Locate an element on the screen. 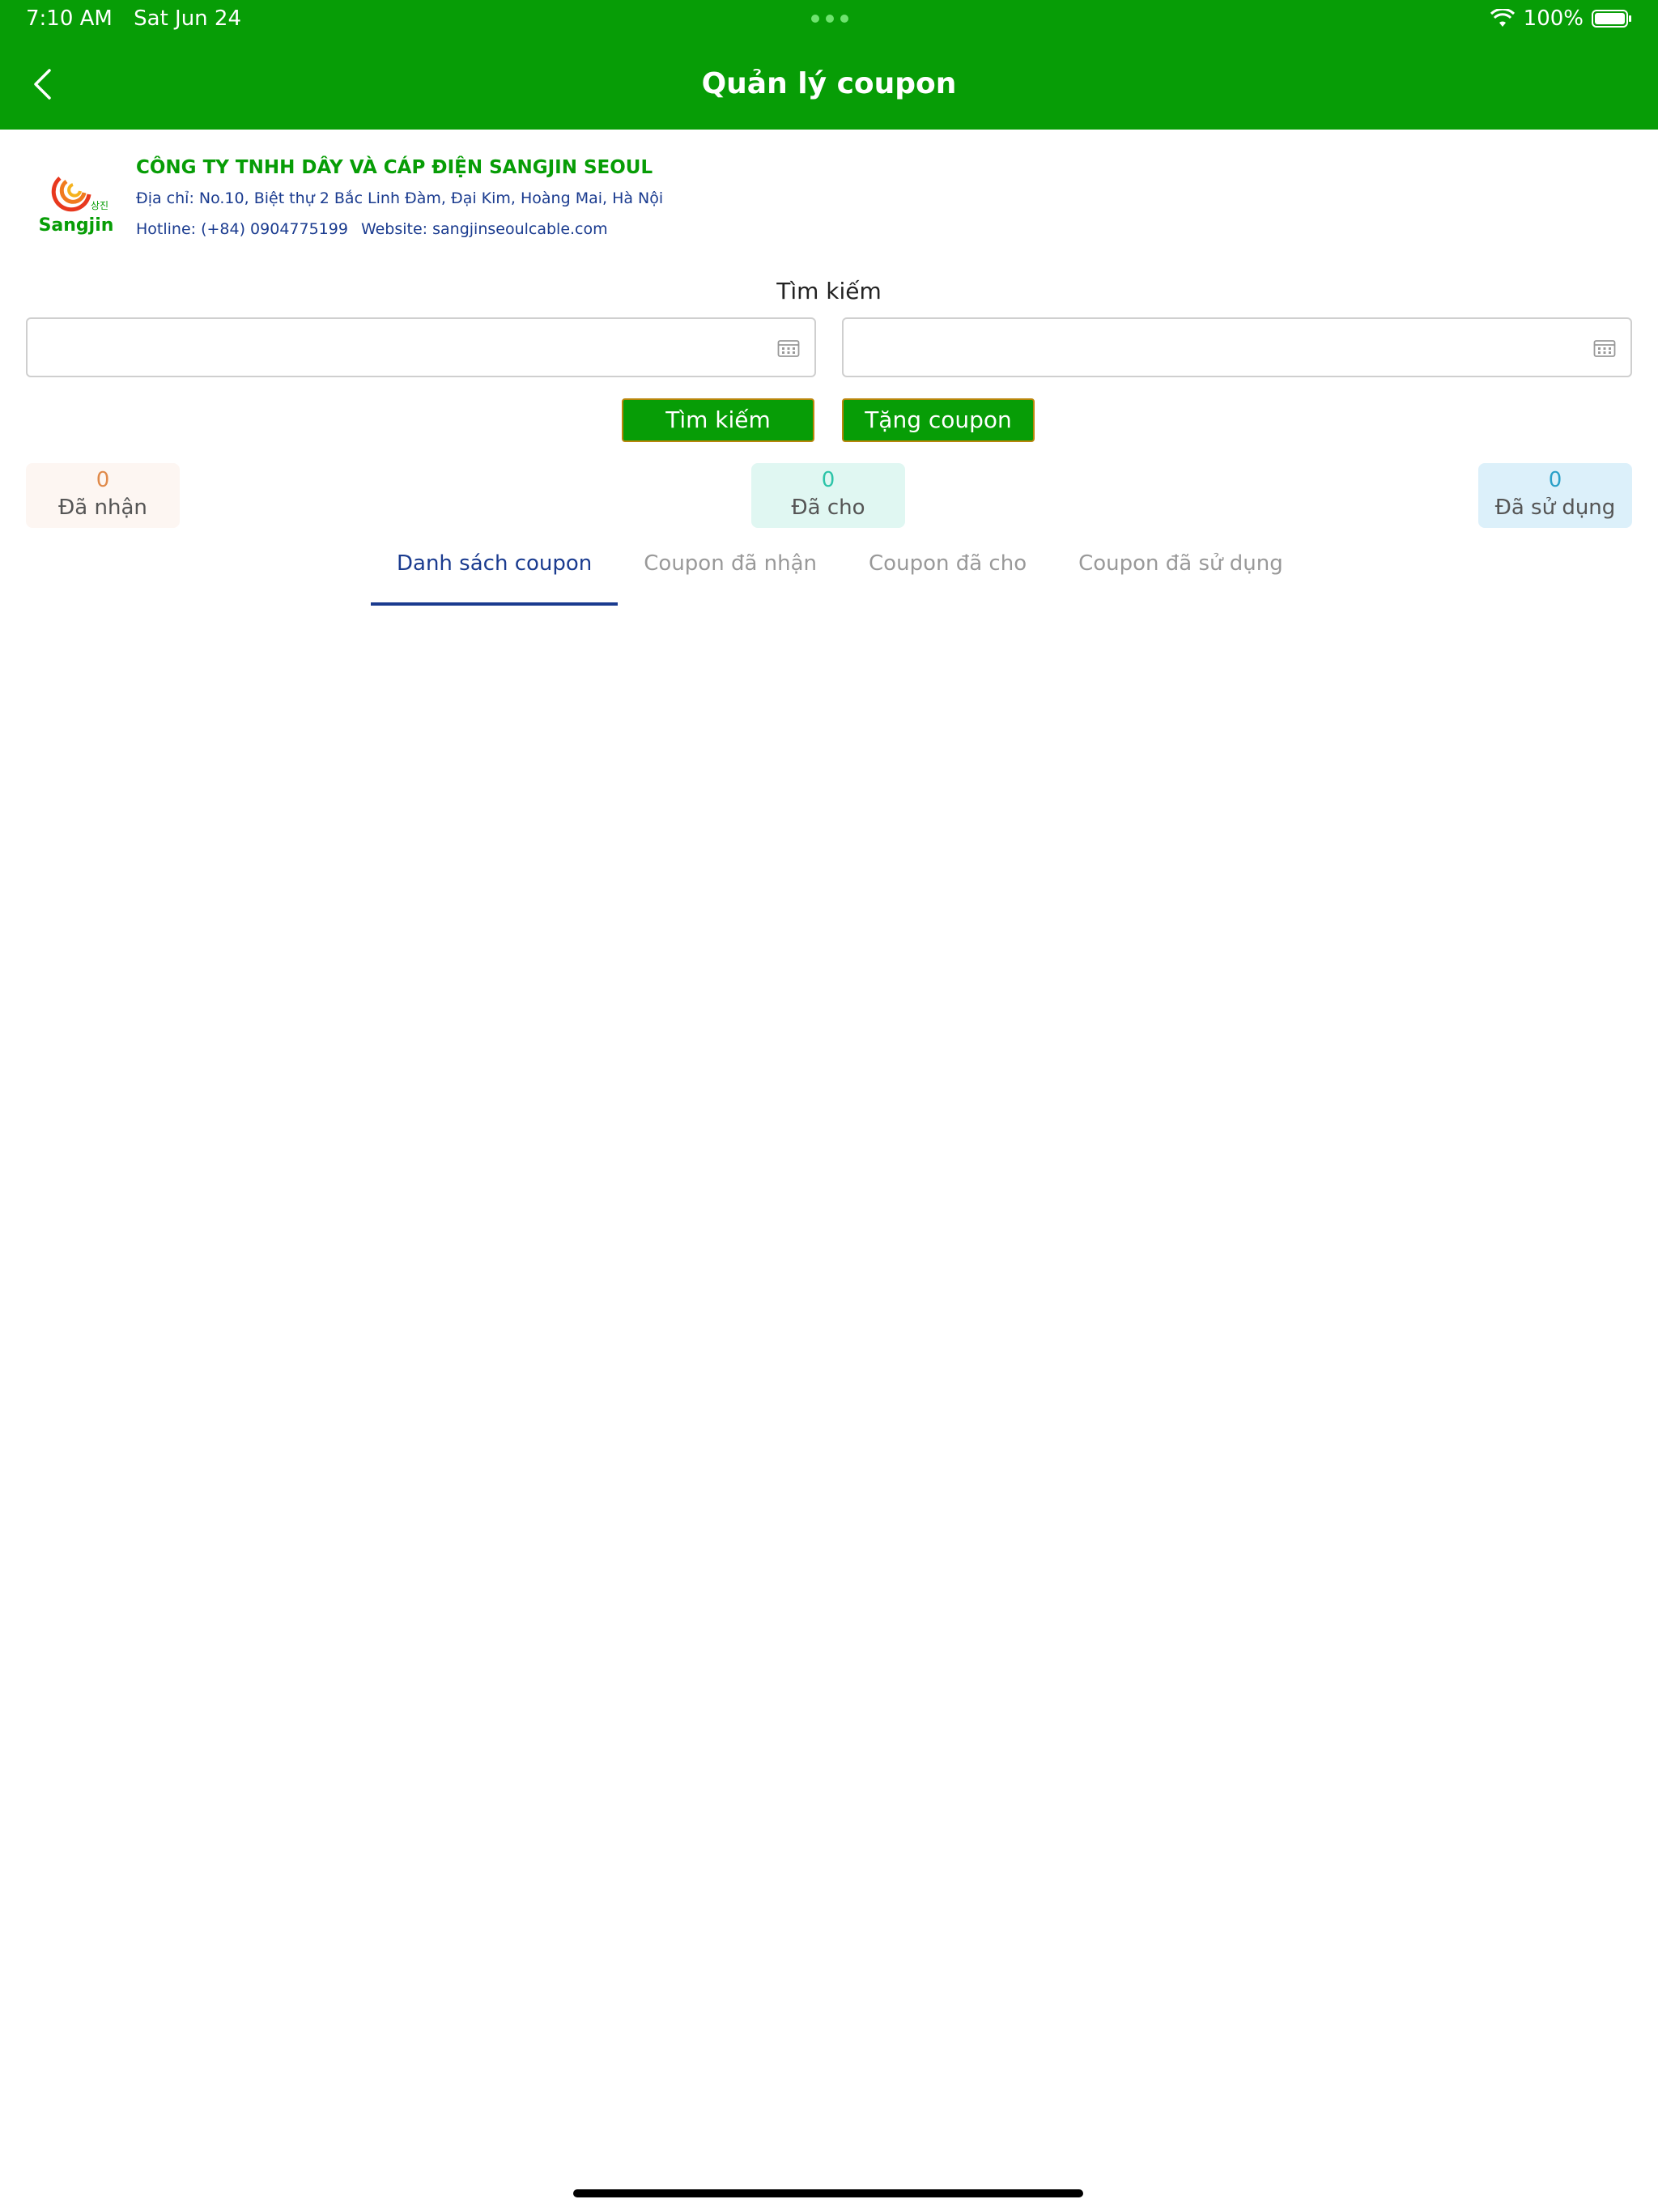 This screenshot has width=1658, height=2212. end-date-input is located at coordinates (1216, 347).